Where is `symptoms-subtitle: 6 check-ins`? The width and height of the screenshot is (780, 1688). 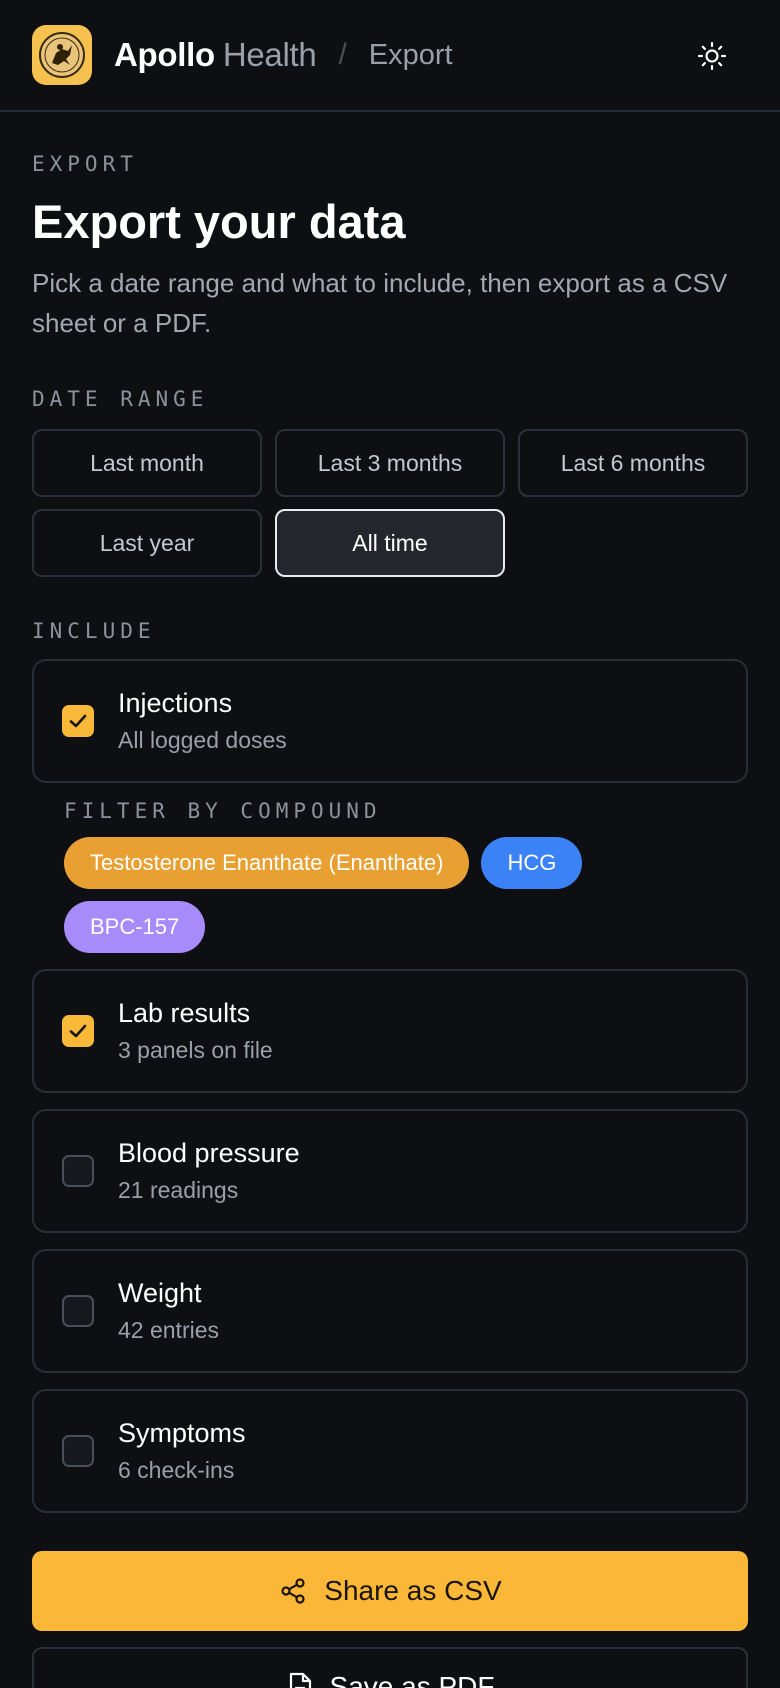 symptoms-subtitle: 6 check-ins is located at coordinates (176, 1470).